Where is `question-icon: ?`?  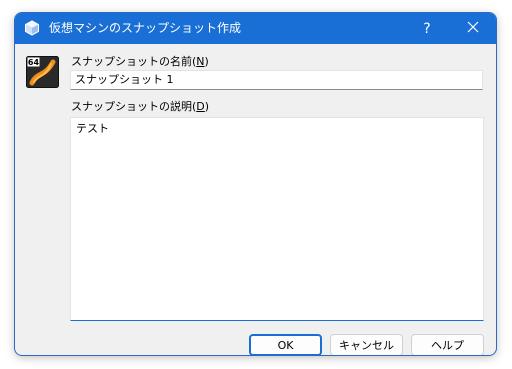
question-icon: ? is located at coordinates (427, 28).